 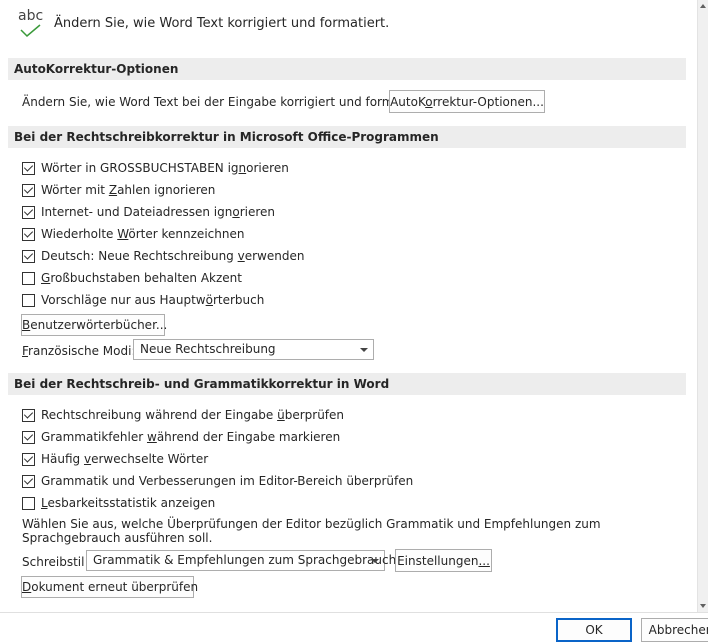 What do you see at coordinates (163, 256) in the screenshot?
I see `option-new-german-spelling: Deutsch: Neue Rechtschreibung verwenden` at bounding box center [163, 256].